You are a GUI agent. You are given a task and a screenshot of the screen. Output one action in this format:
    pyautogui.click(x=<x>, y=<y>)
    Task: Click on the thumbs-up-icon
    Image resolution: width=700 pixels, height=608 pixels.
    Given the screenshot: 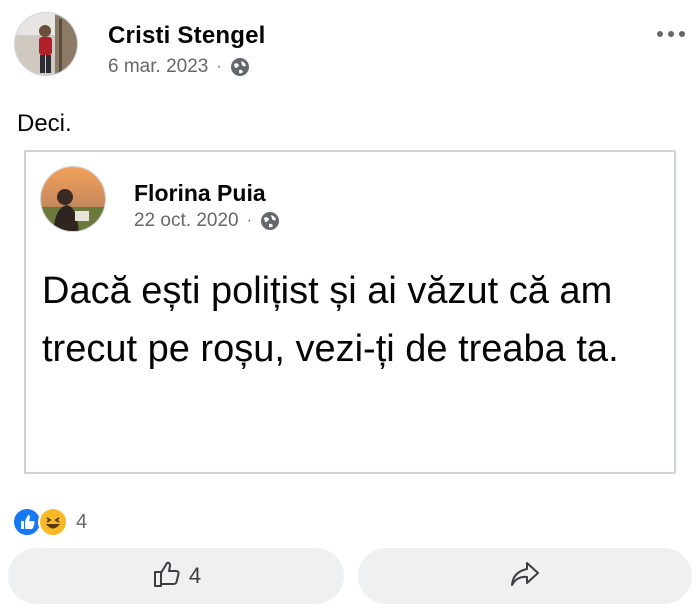 What is the action you would take?
    pyautogui.click(x=167, y=576)
    